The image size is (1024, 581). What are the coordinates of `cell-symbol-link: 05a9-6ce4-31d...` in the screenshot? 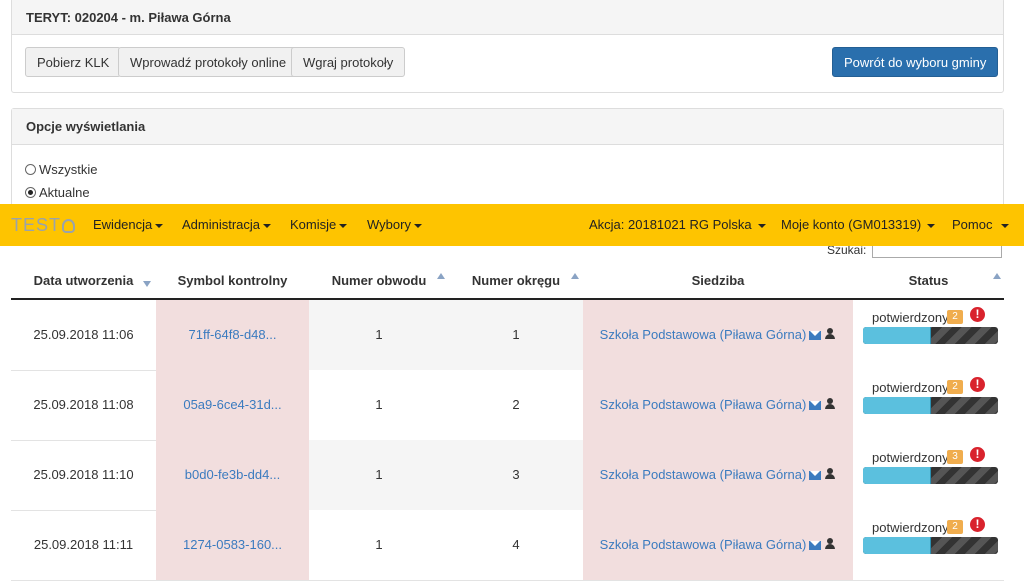 It's located at (232, 405).